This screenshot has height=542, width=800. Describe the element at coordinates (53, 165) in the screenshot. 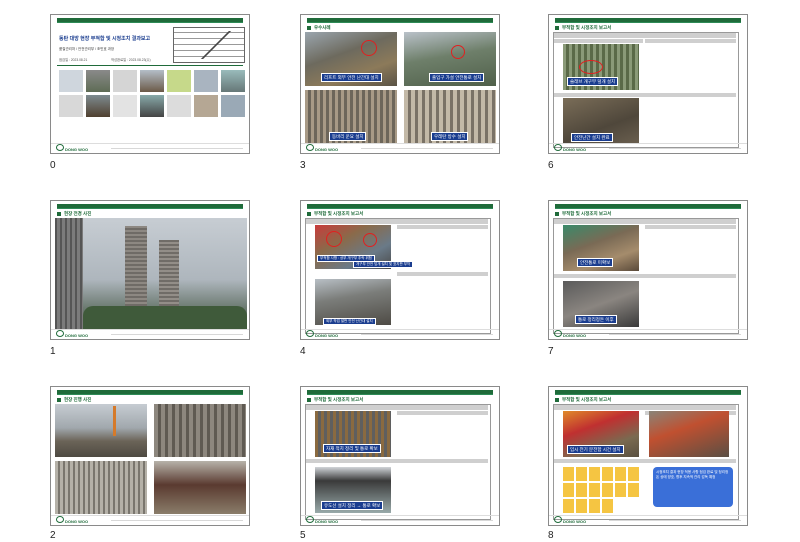

I see `slide-number-0: 0` at that location.